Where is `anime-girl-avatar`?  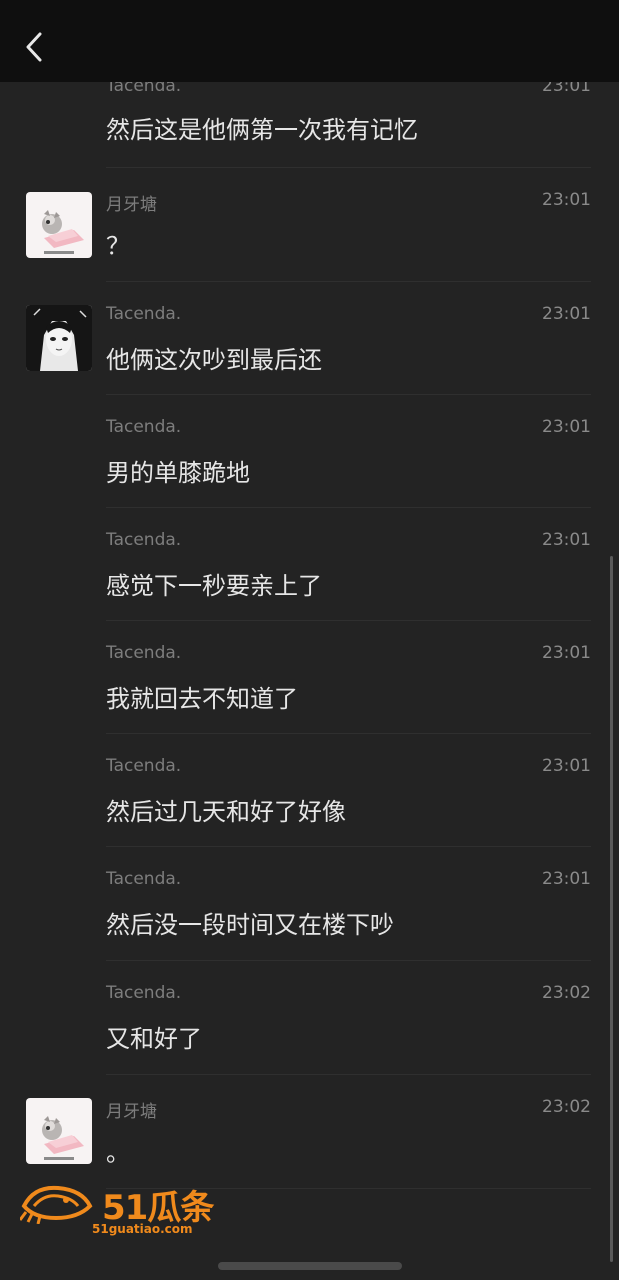
anime-girl-avatar is located at coordinates (59, 338).